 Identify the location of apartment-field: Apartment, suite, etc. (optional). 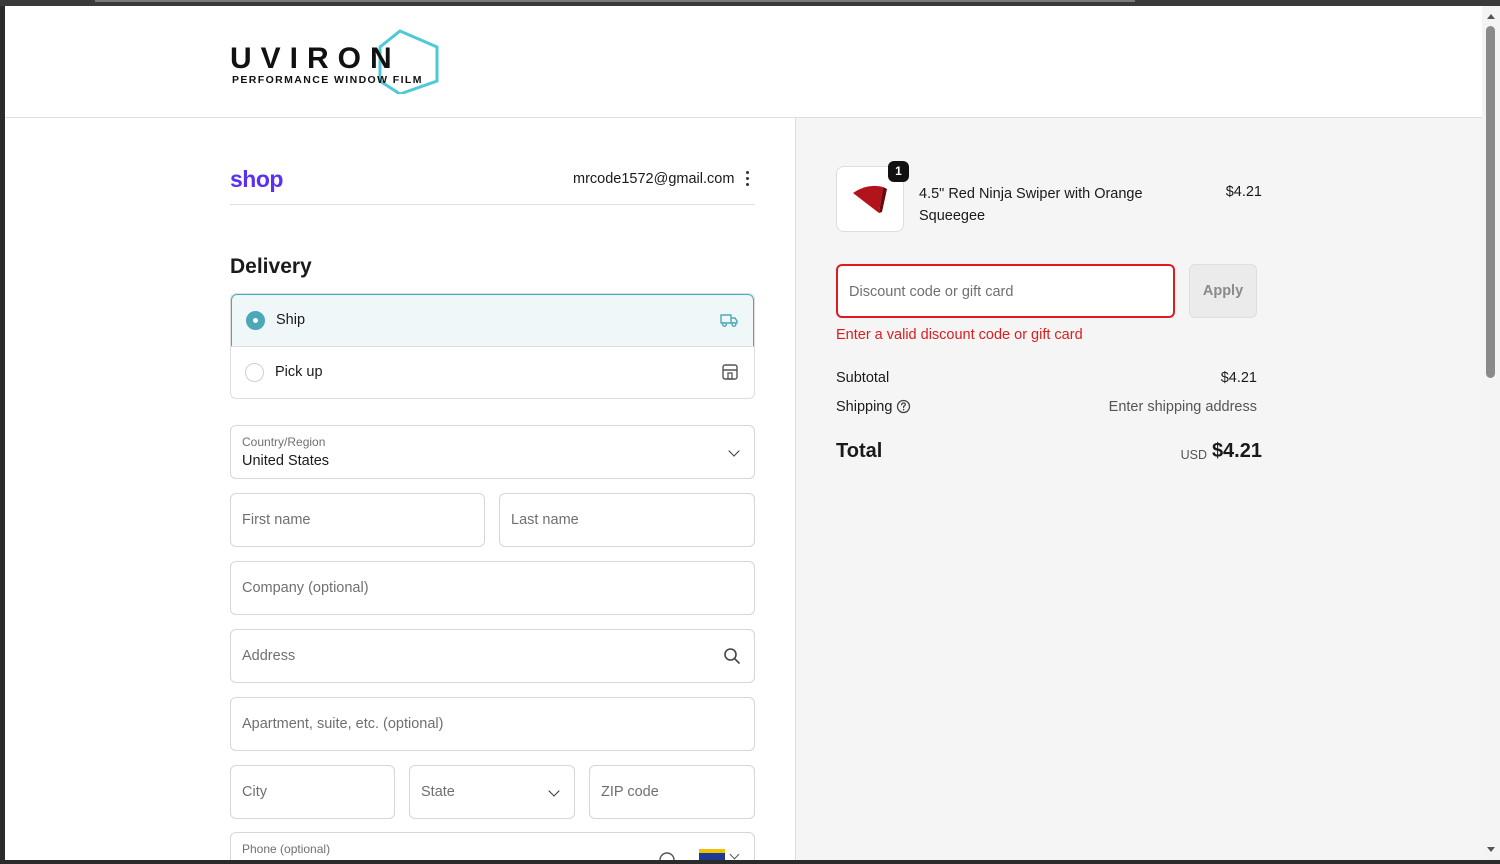
(492, 724).